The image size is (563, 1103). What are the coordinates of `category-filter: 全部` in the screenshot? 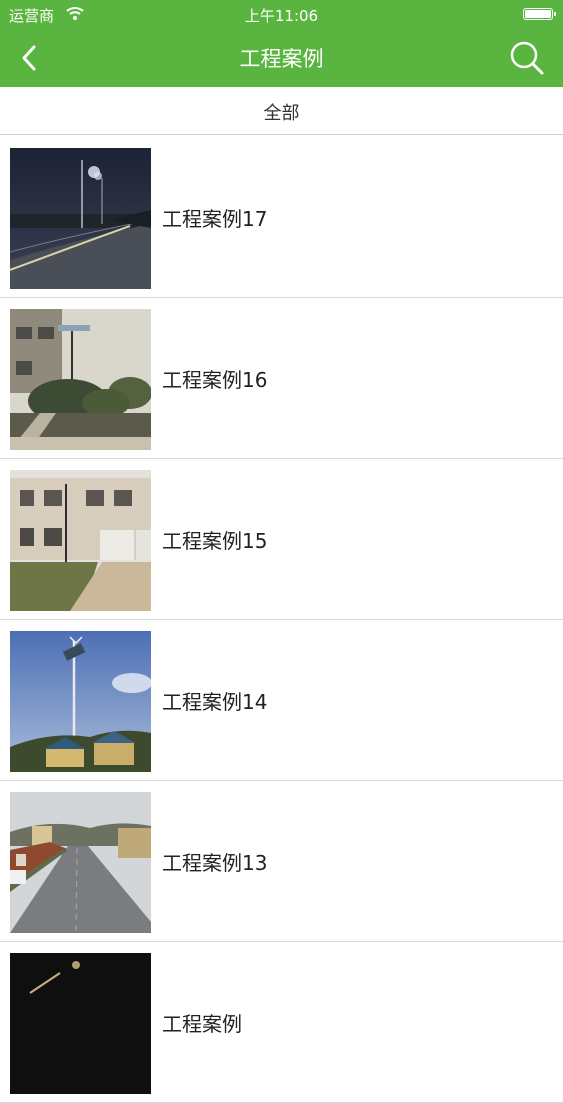 It's located at (281, 111).